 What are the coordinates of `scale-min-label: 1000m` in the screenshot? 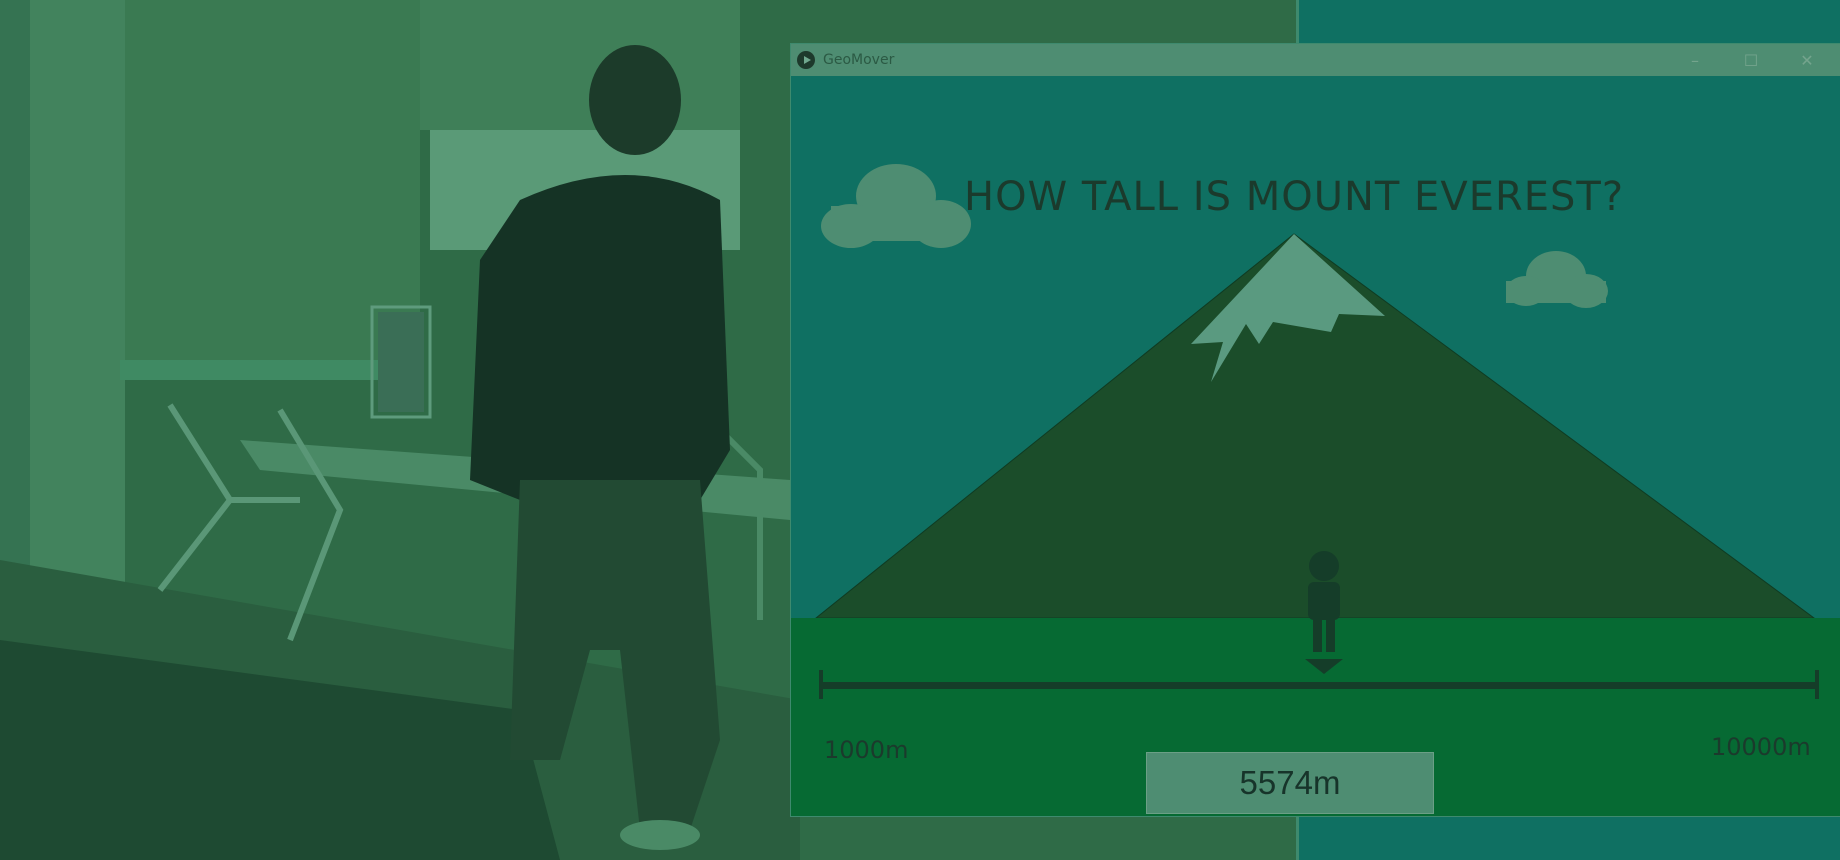 It's located at (866, 750).